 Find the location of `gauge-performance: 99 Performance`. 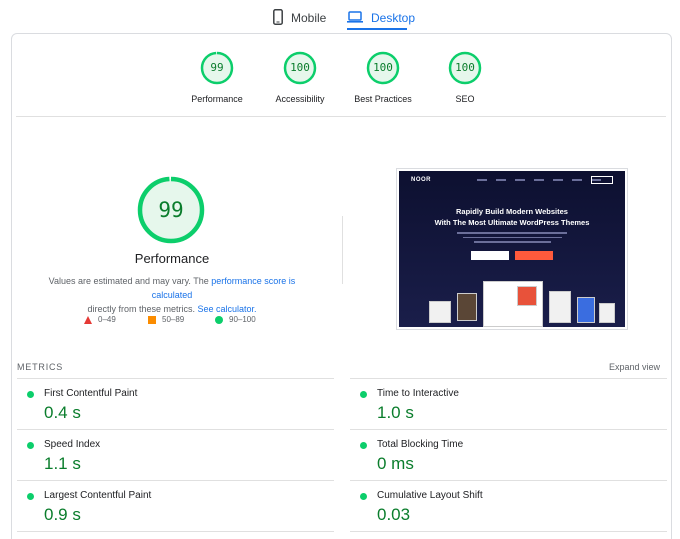

gauge-performance: 99 Performance is located at coordinates (217, 77).